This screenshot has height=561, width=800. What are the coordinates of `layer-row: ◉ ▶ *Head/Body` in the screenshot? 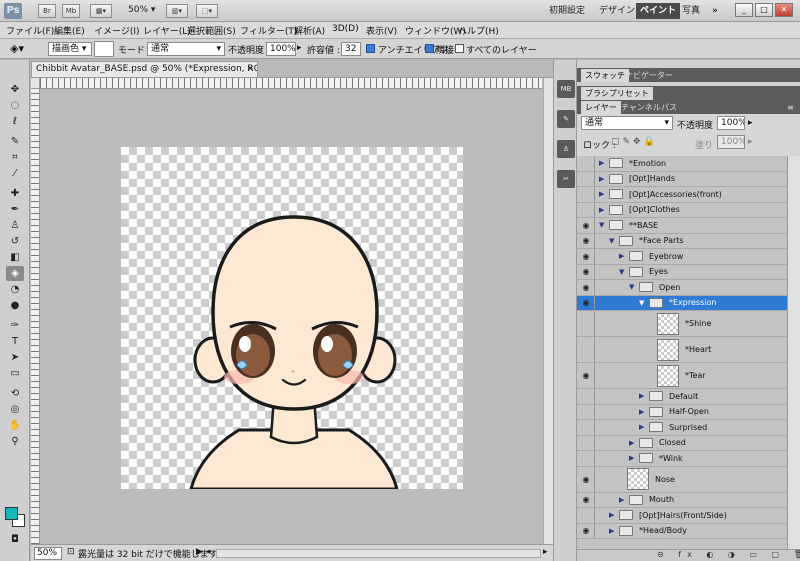 It's located at (682, 531).